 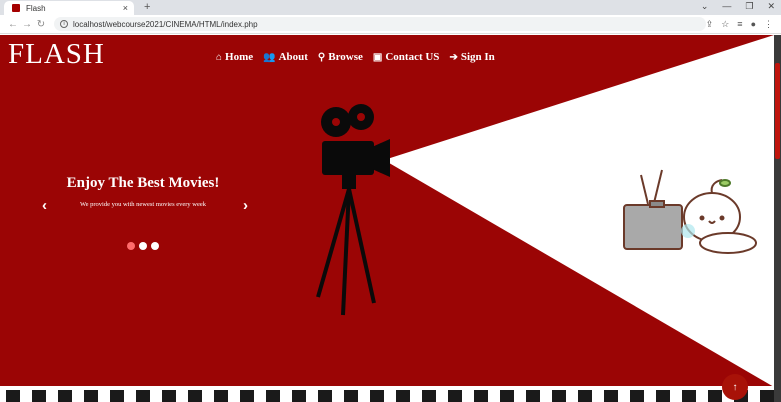 I want to click on toolbar-icons: ⇪ ☆ ≡ ● ⋮, so click(x=739, y=24).